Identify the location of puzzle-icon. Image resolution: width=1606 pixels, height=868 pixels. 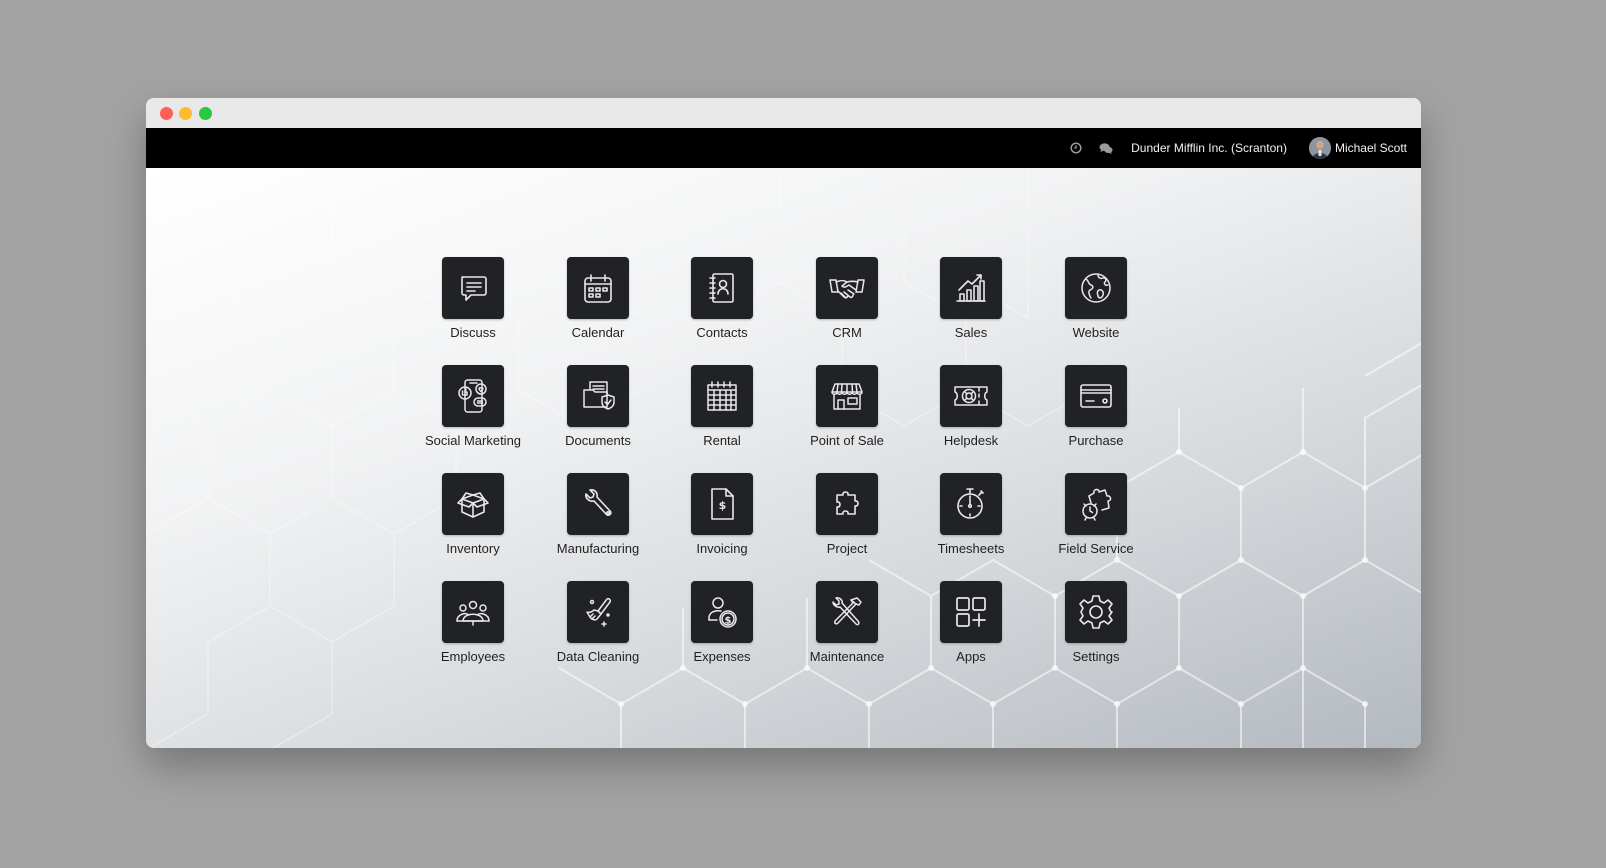
(847, 503).